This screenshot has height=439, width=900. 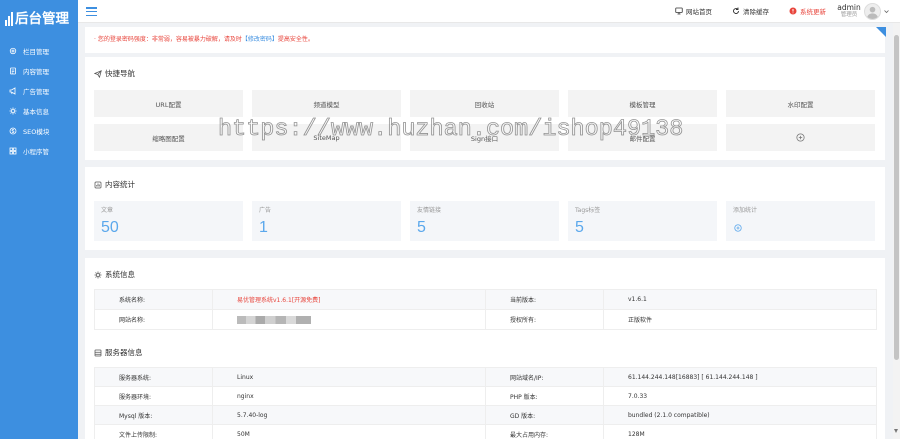 I want to click on logo-bars-icon, so click(x=9, y=19).